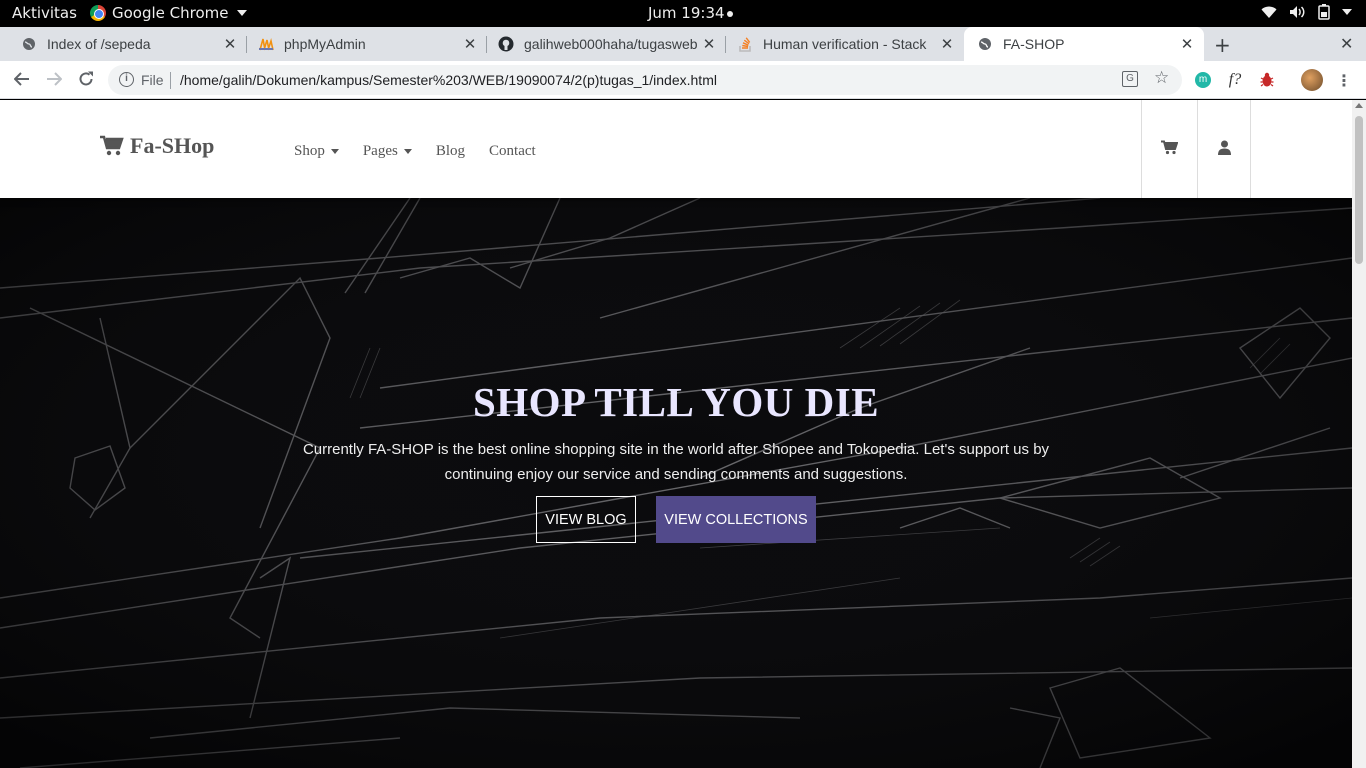 This screenshot has width=1366, height=768. What do you see at coordinates (98, 13) in the screenshot?
I see `chrome-icon` at bounding box center [98, 13].